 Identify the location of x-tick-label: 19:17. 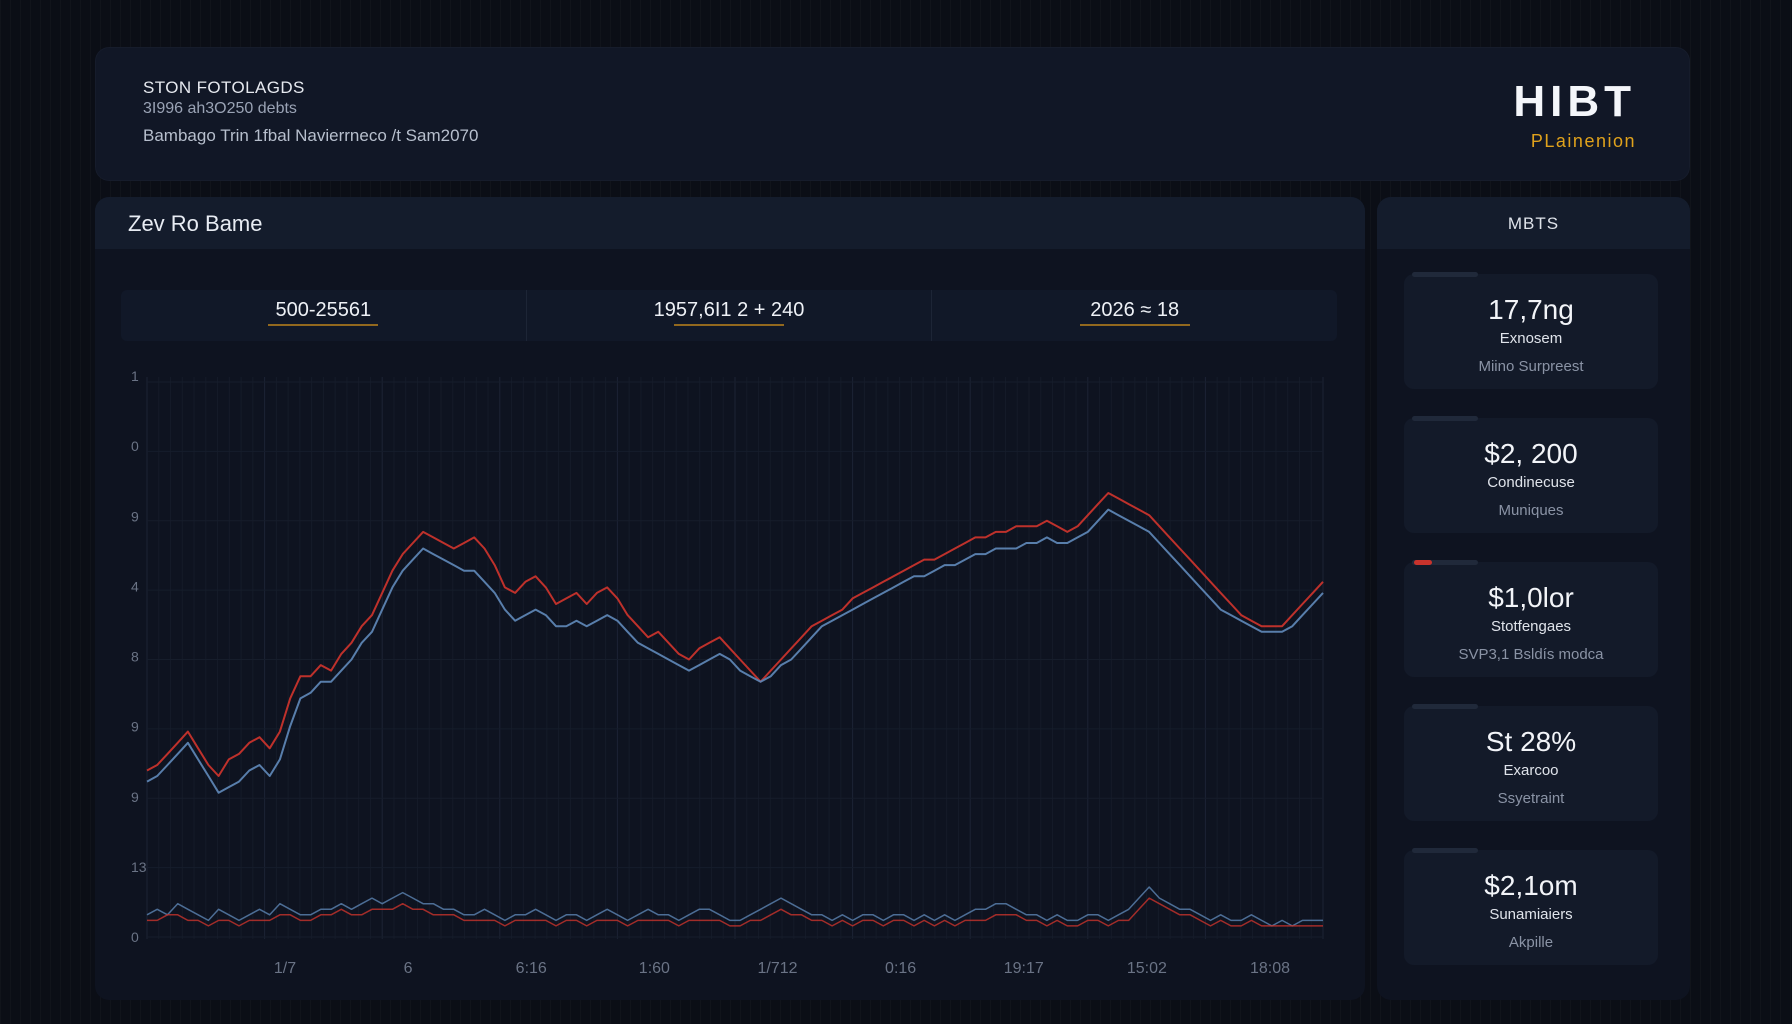
(1024, 968).